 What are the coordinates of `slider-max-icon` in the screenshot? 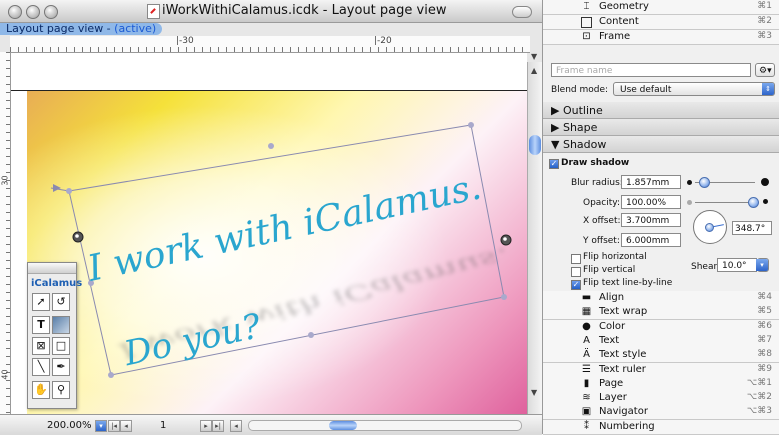 It's located at (765, 182).